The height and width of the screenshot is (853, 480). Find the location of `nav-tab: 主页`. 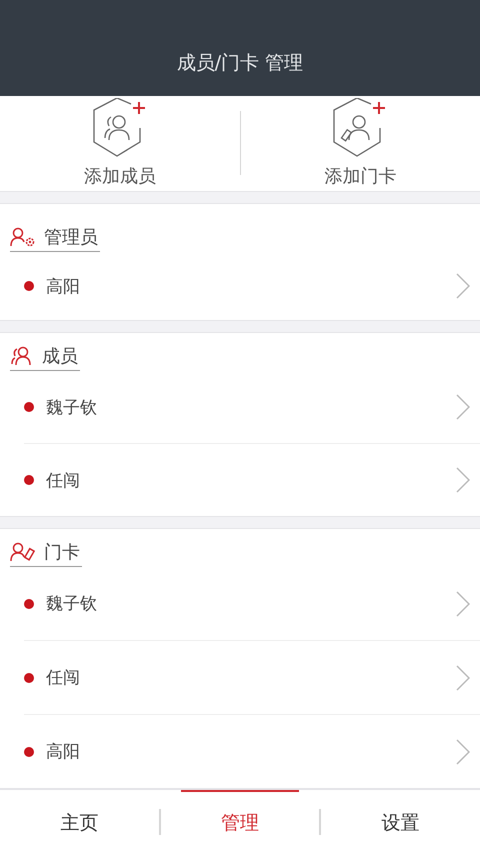

nav-tab: 主页 is located at coordinates (79, 821).